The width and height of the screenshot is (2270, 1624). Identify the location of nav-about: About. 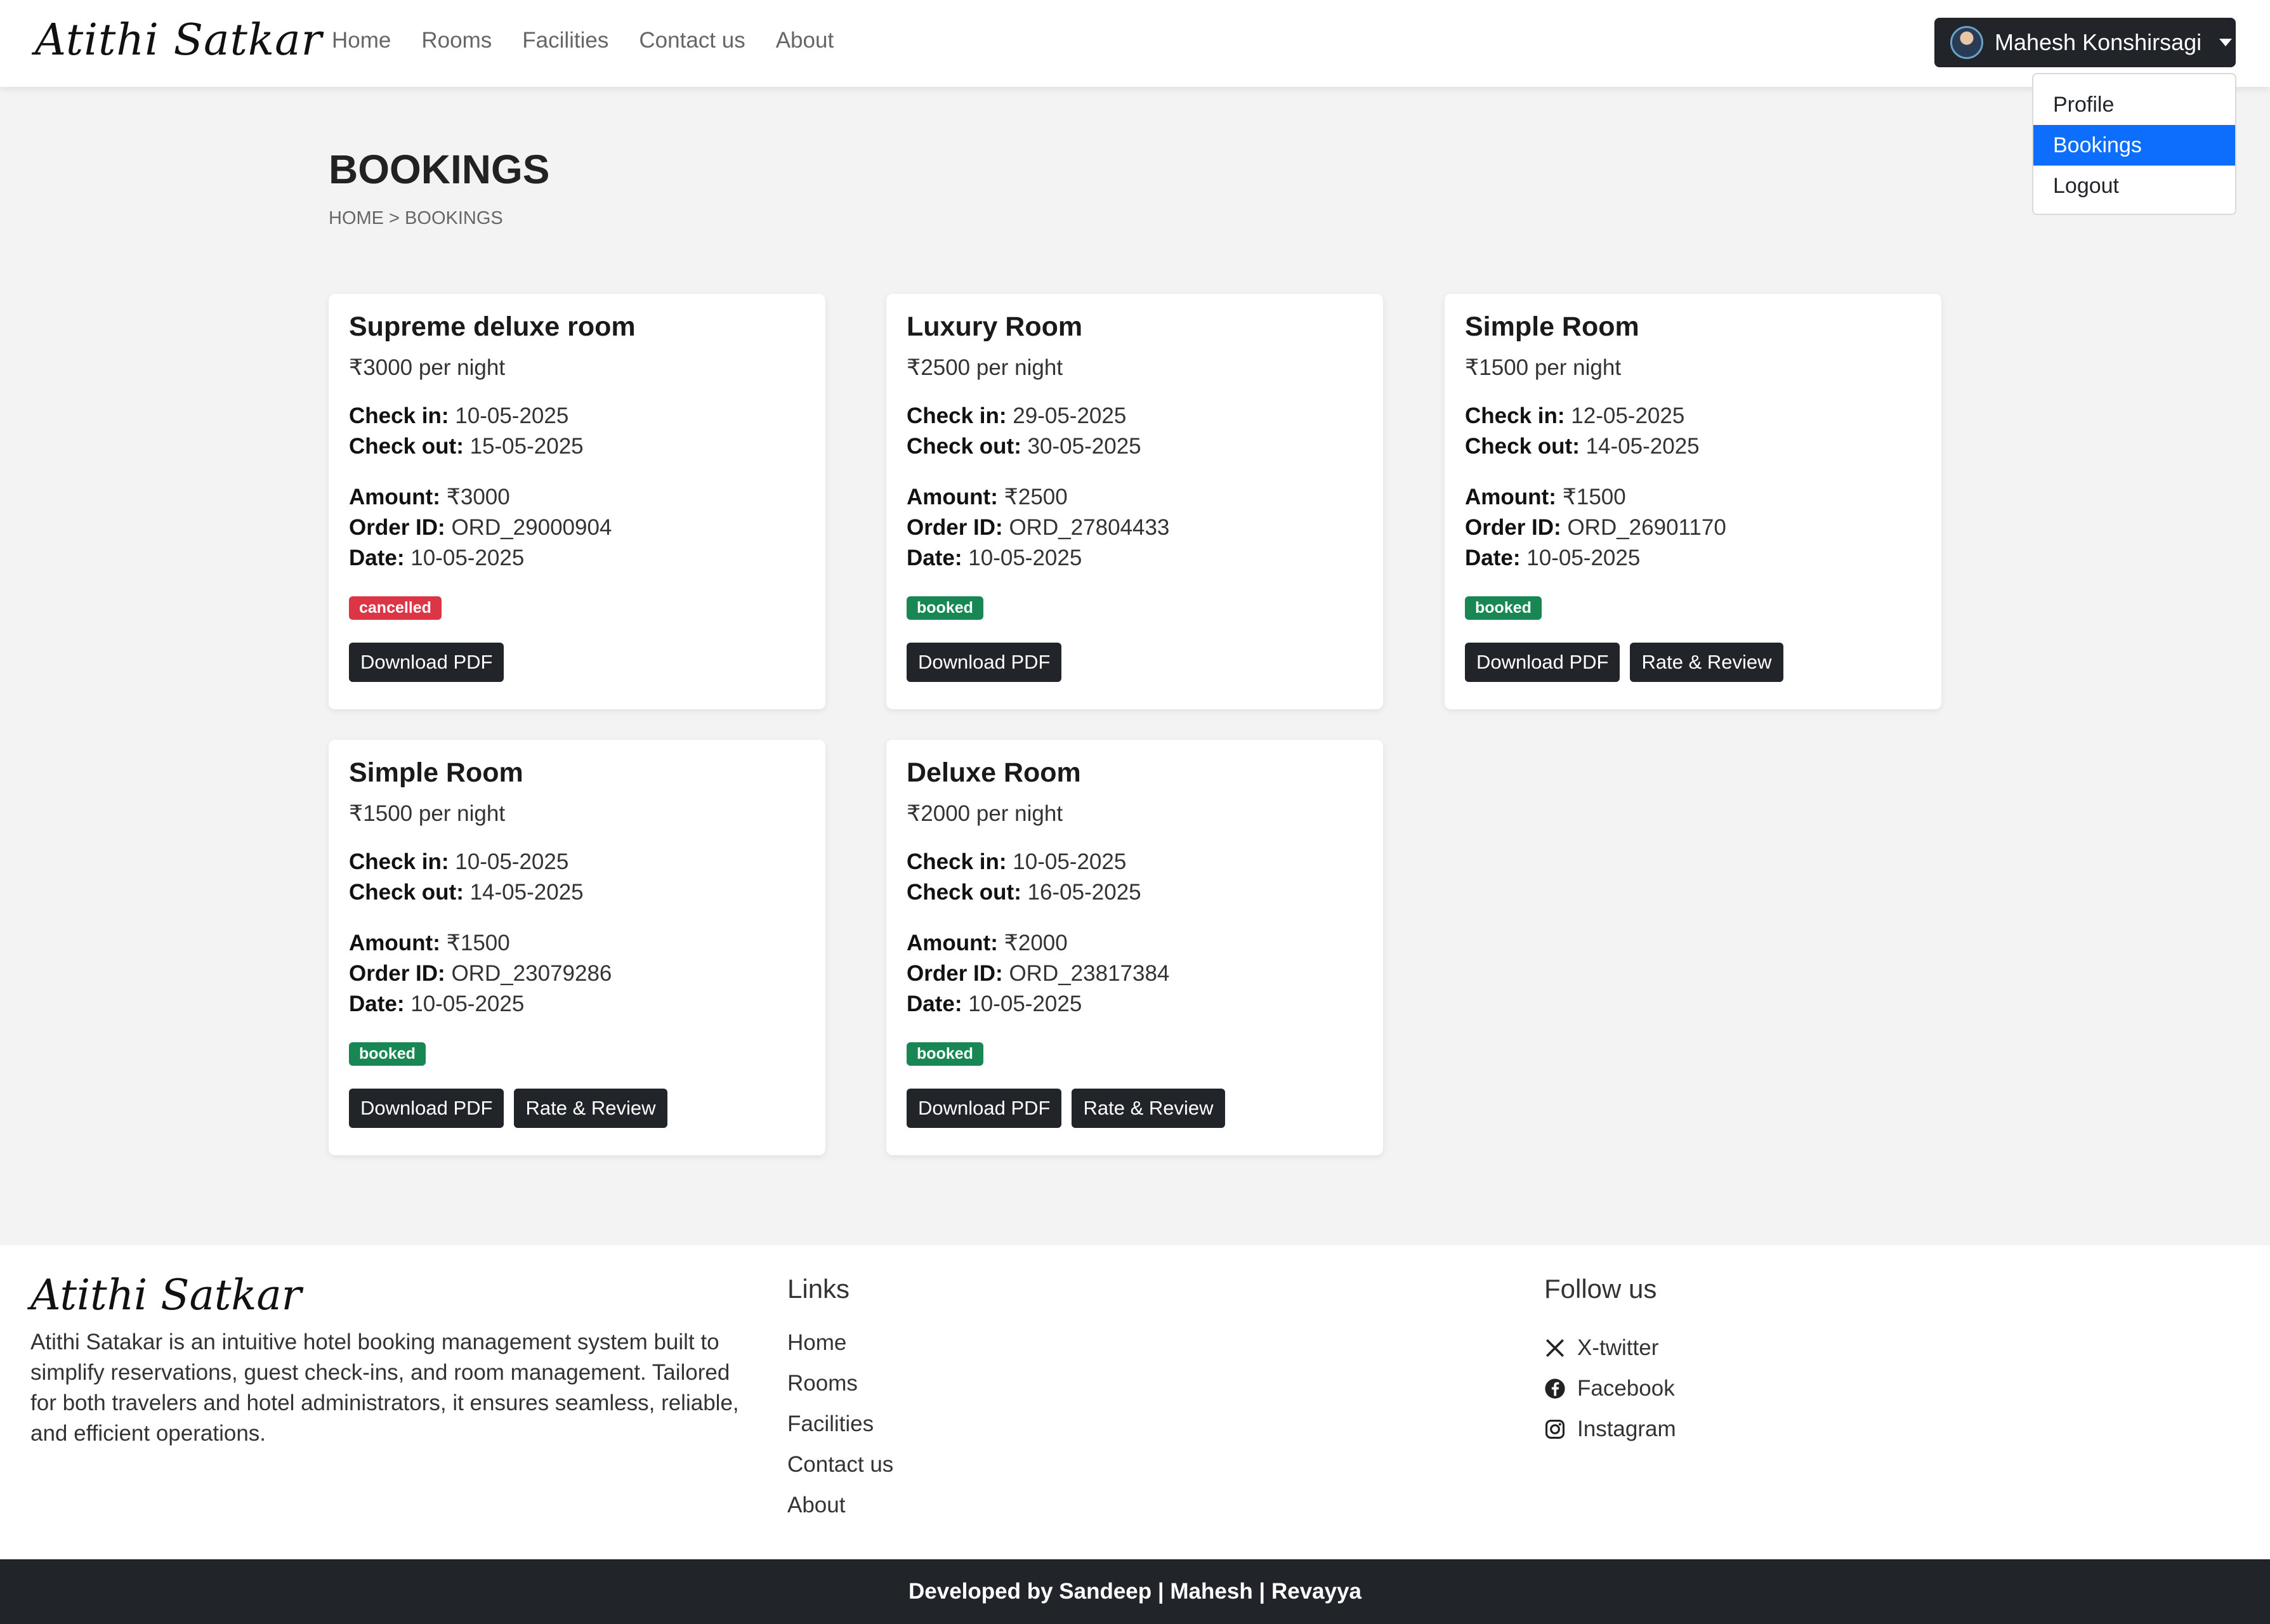
(805, 41).